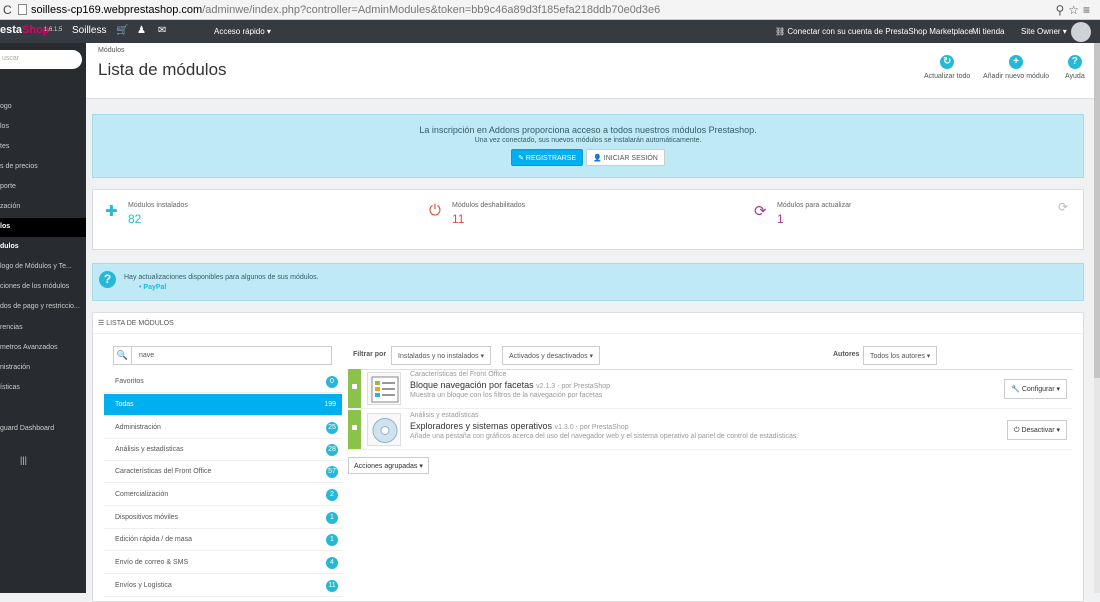 The image size is (1100, 602). I want to click on count-badge: 11, so click(332, 586).